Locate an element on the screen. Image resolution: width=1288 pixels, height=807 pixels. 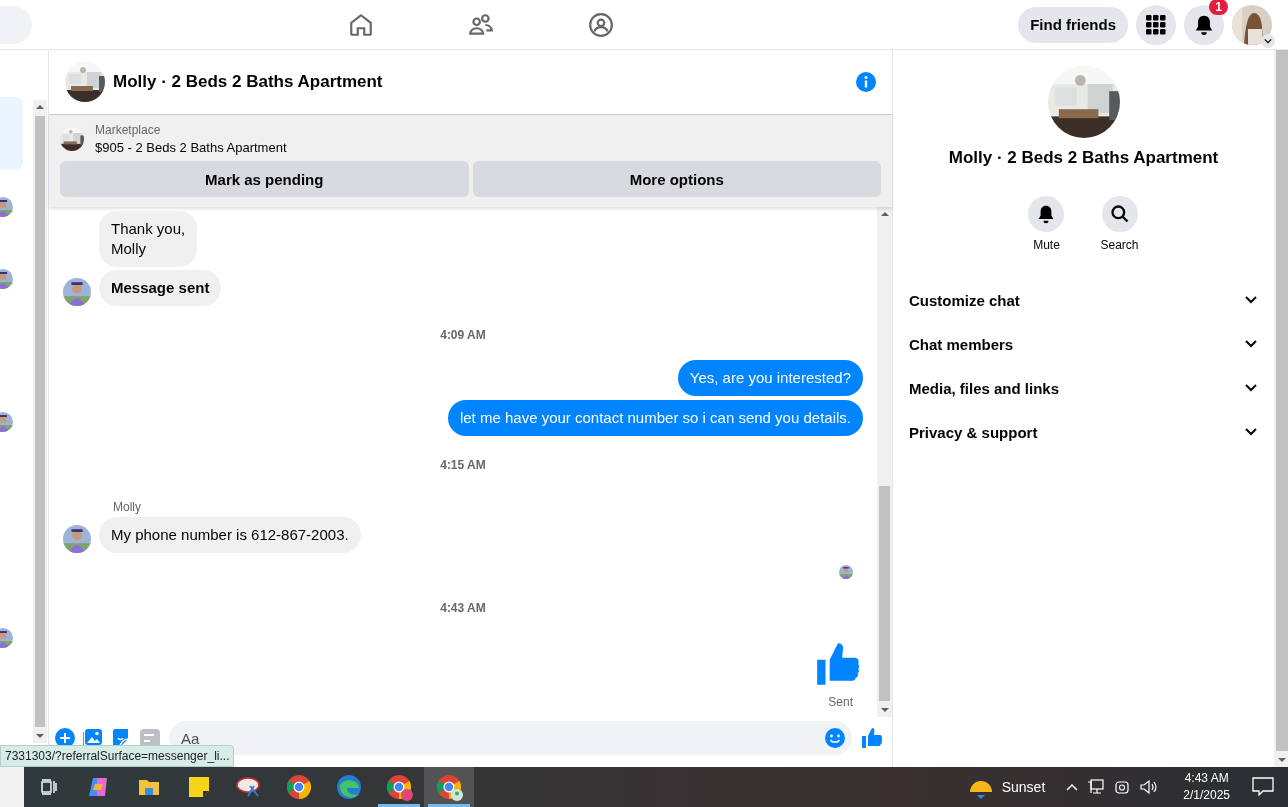
clock: 4:43 AM 2/1/2025 is located at coordinates (1206, 787).